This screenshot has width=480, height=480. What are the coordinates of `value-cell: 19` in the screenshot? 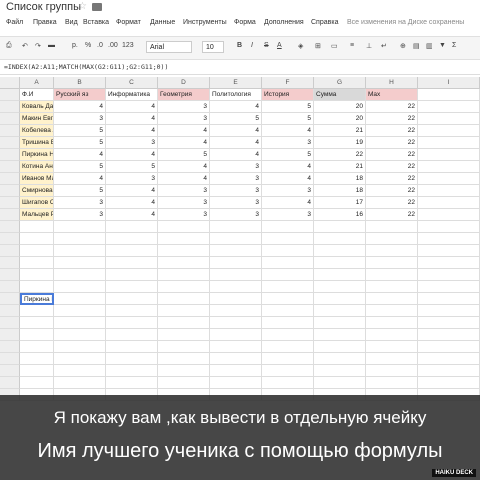 It's located at (340, 143).